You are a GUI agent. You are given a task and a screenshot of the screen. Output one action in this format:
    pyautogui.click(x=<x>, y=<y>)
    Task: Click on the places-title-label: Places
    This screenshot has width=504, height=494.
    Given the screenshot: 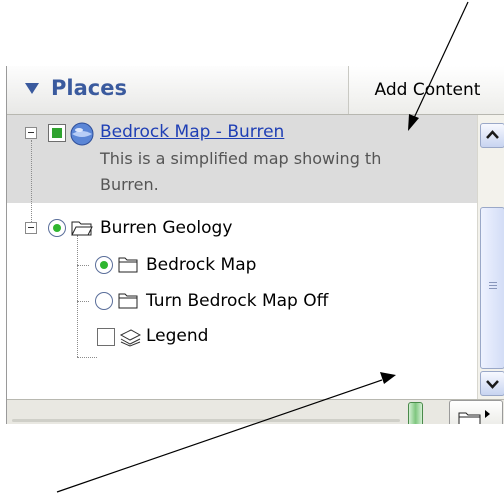 What is the action you would take?
    pyautogui.click(x=89, y=88)
    